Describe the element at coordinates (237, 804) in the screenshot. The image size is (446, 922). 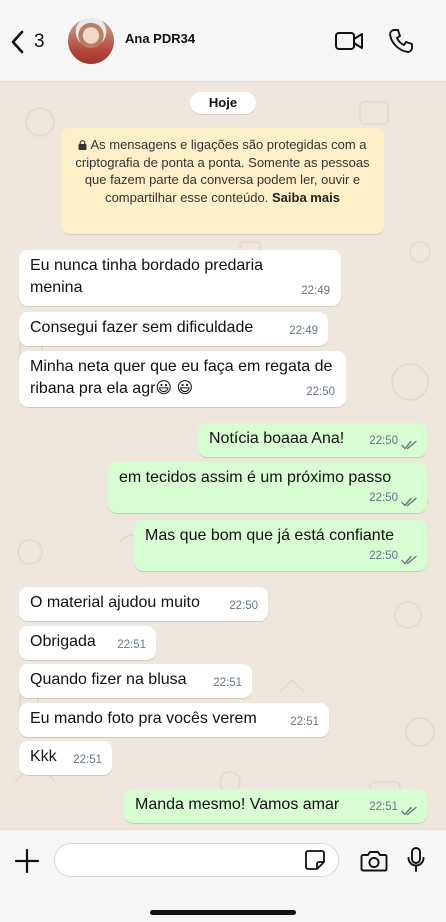
I see `message-text: Manda mesmo! Vamos amar` at that location.